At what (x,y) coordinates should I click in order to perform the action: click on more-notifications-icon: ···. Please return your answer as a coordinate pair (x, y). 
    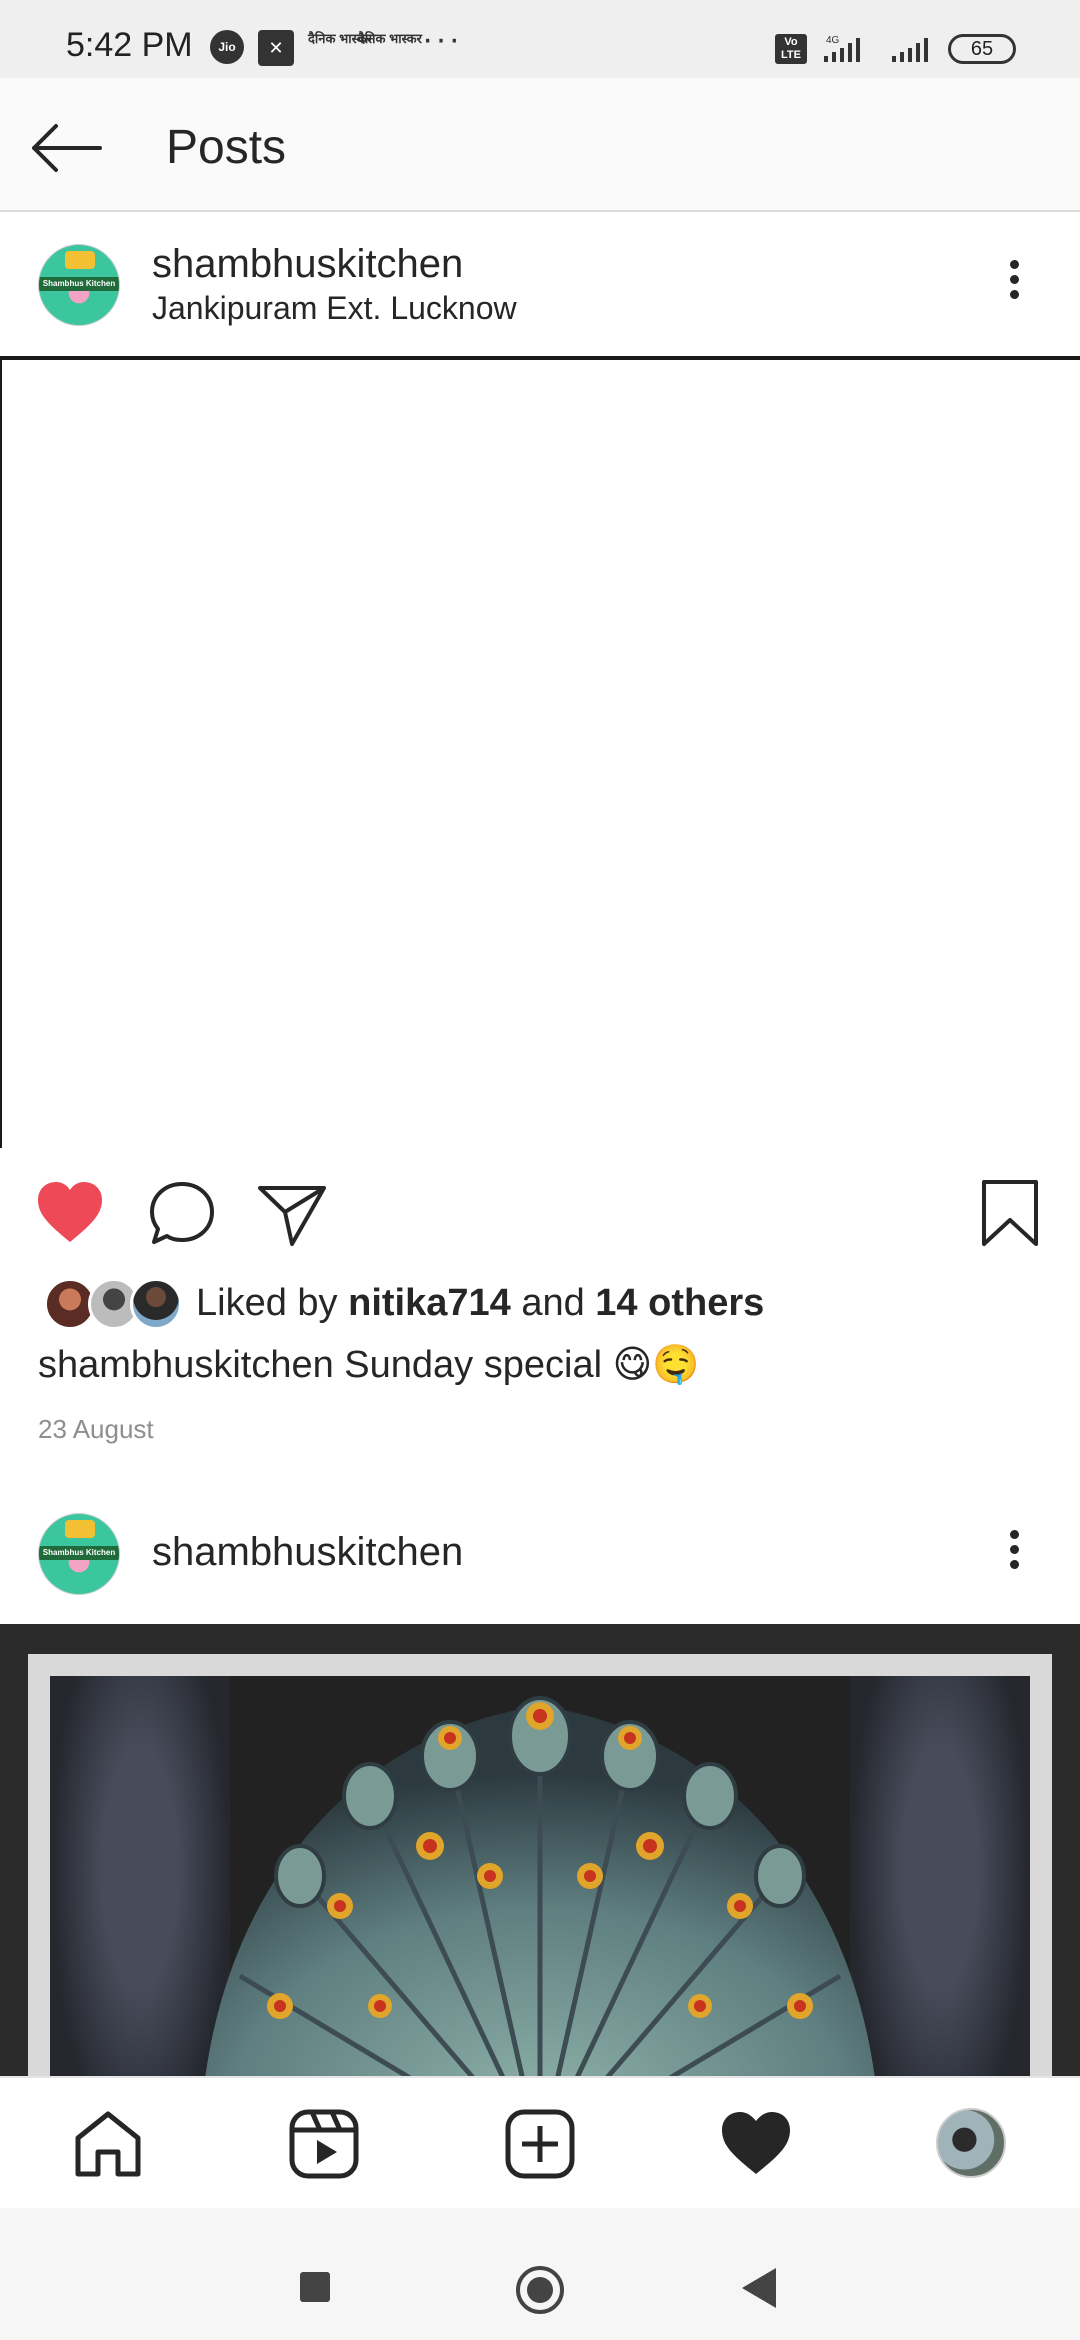
    Looking at the image, I should click on (442, 39).